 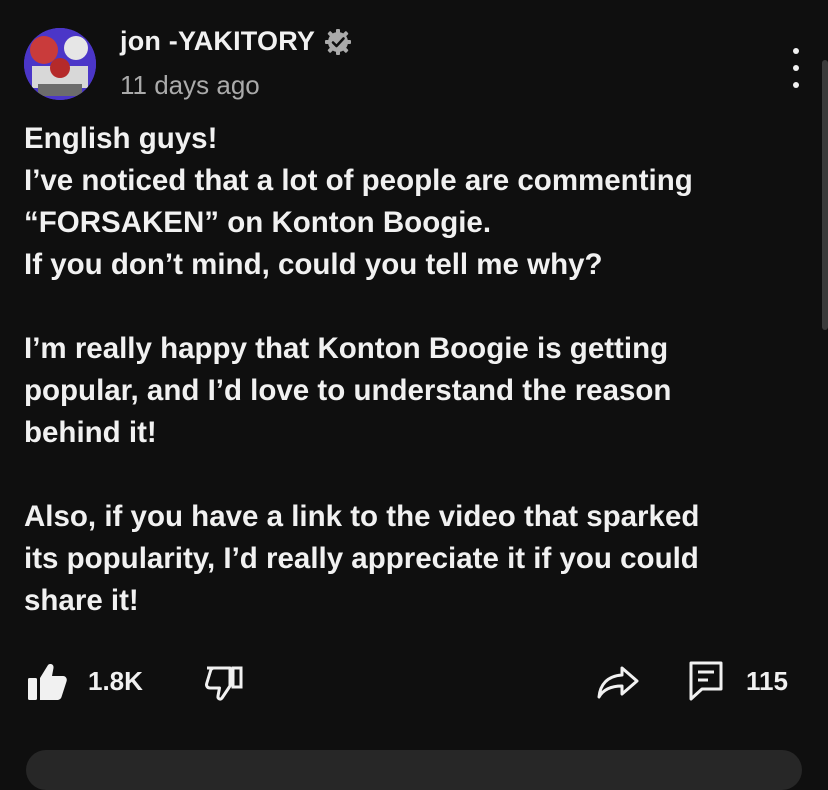 What do you see at coordinates (121, 138) in the screenshot?
I see `comment-line: English guys!` at bounding box center [121, 138].